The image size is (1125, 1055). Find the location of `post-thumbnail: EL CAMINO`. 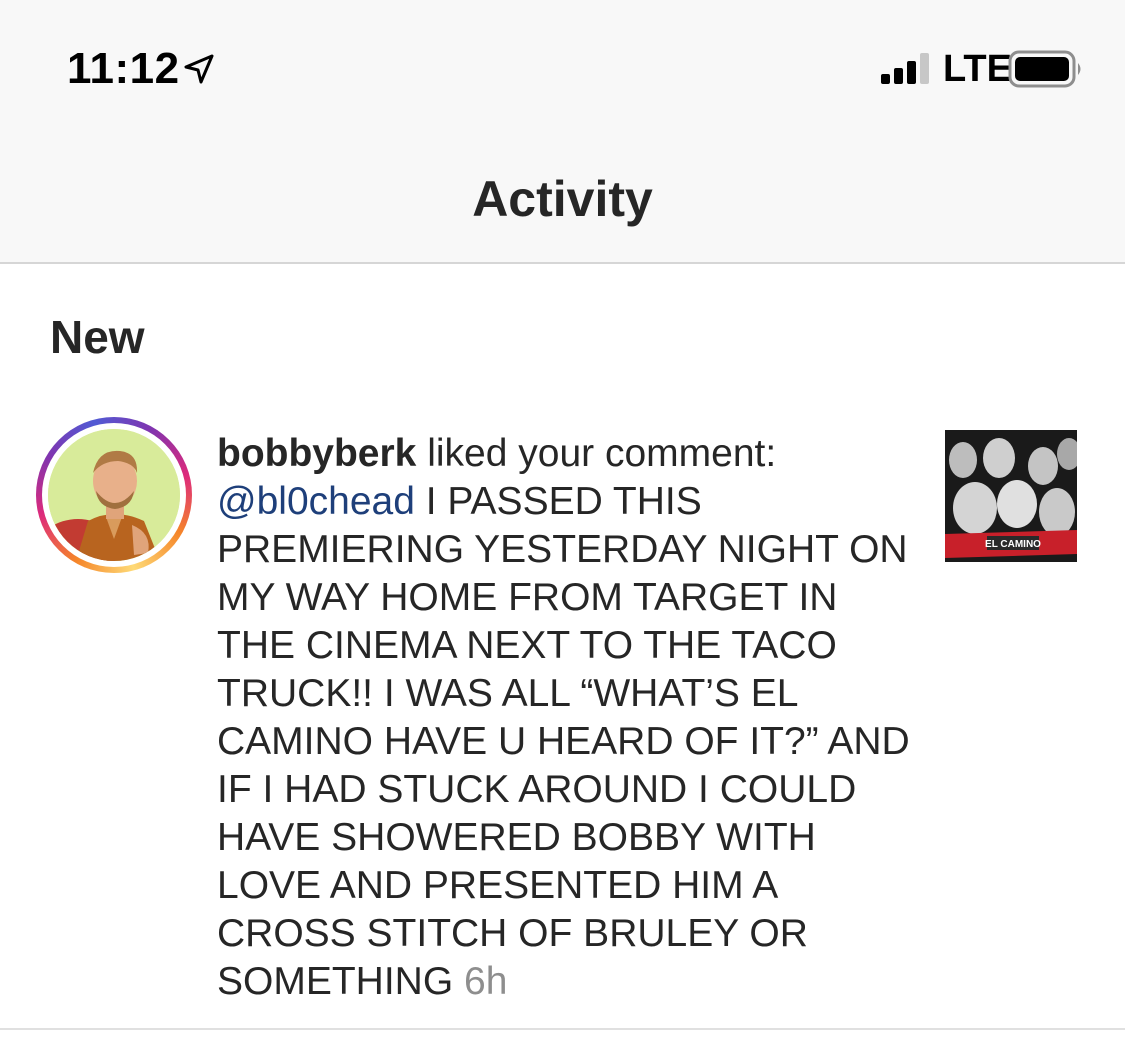

post-thumbnail: EL CAMINO is located at coordinates (1011, 496).